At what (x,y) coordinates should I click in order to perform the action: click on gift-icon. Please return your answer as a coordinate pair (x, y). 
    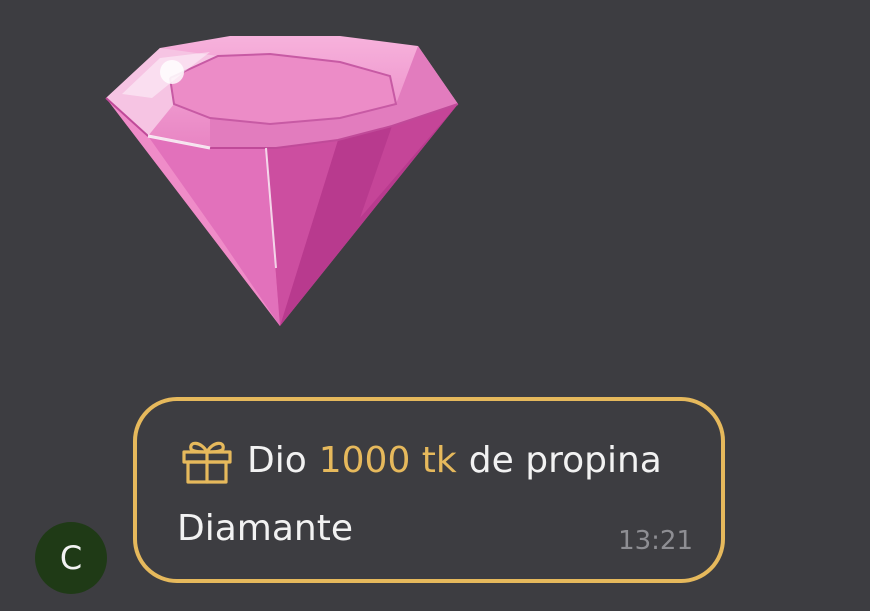
    Looking at the image, I should click on (207, 462).